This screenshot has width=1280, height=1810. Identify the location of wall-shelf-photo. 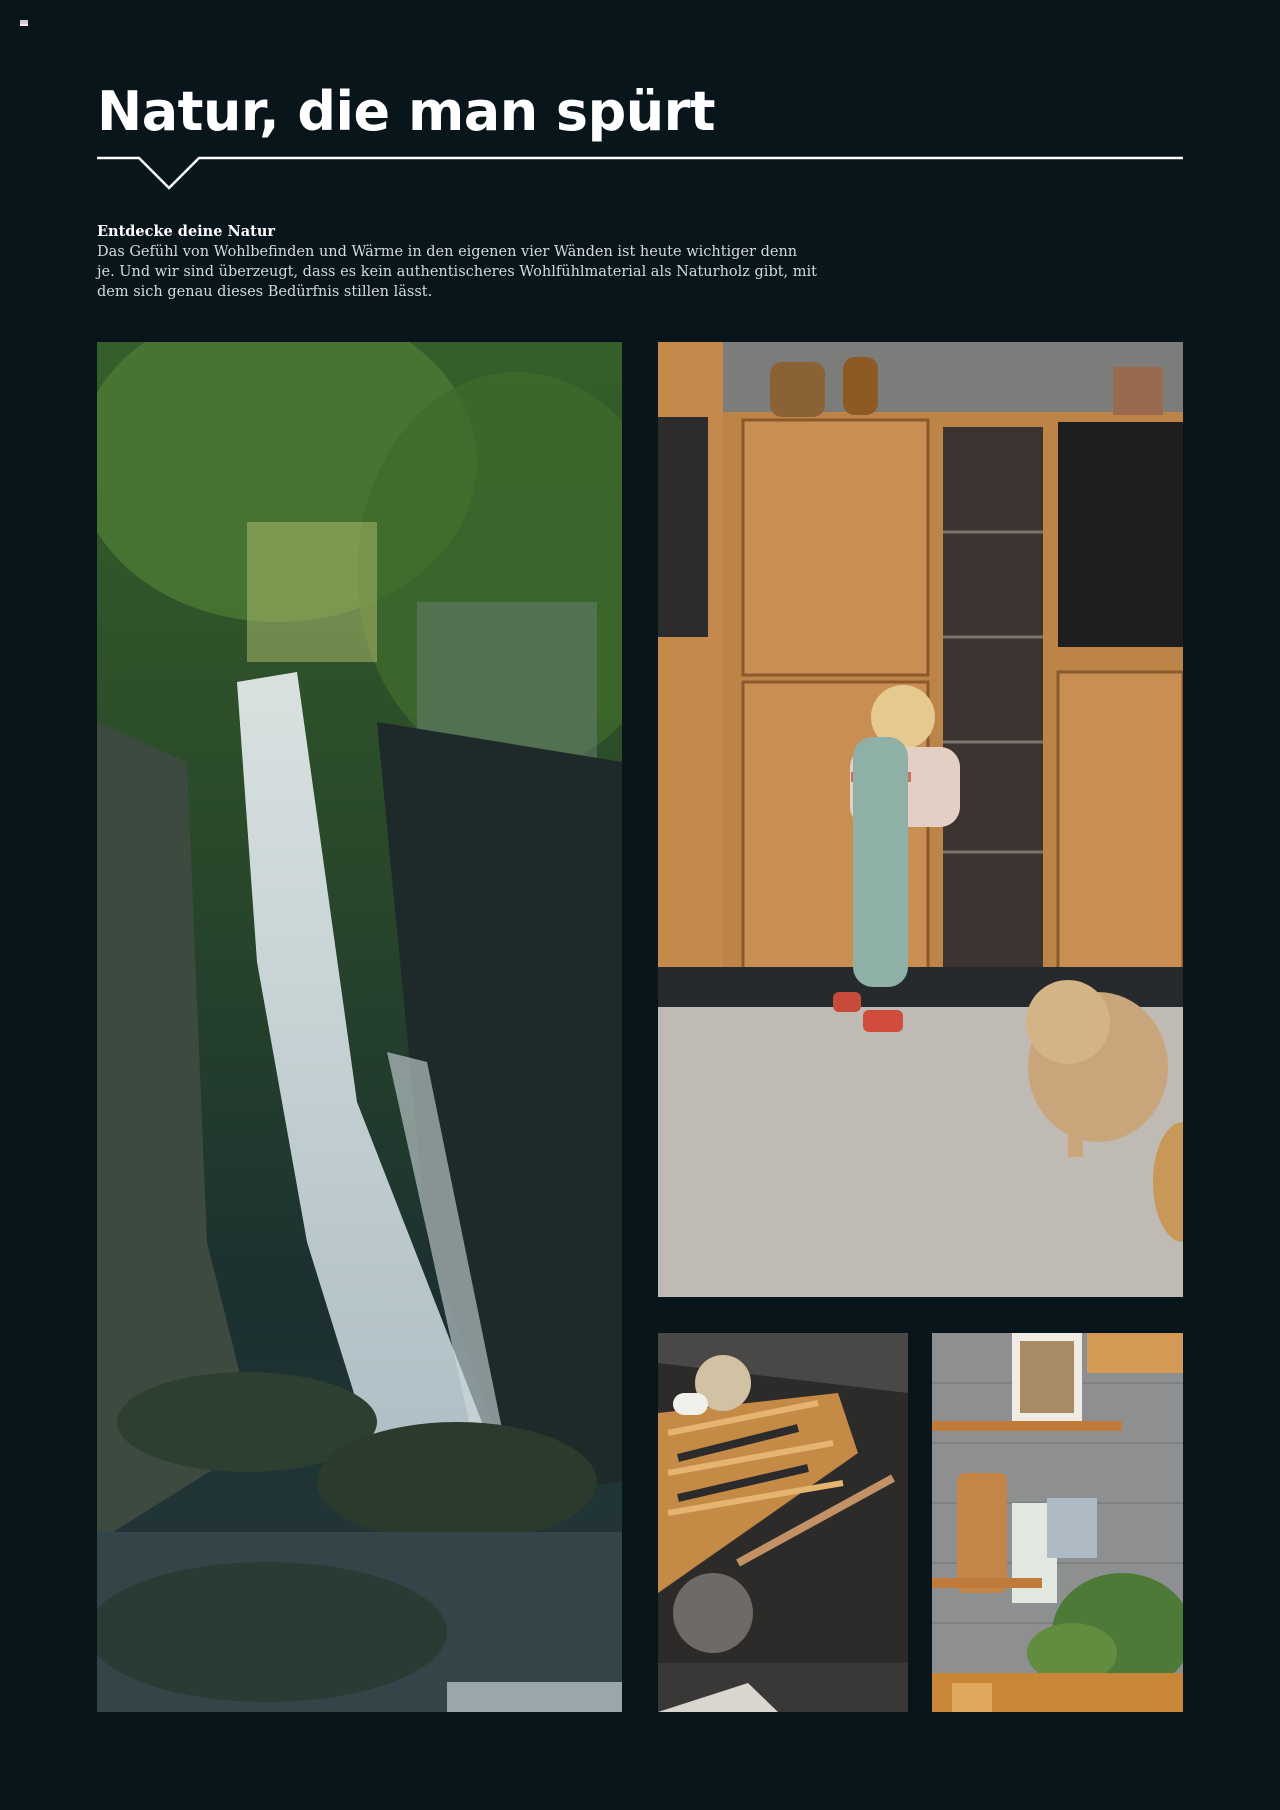
(1057, 1522).